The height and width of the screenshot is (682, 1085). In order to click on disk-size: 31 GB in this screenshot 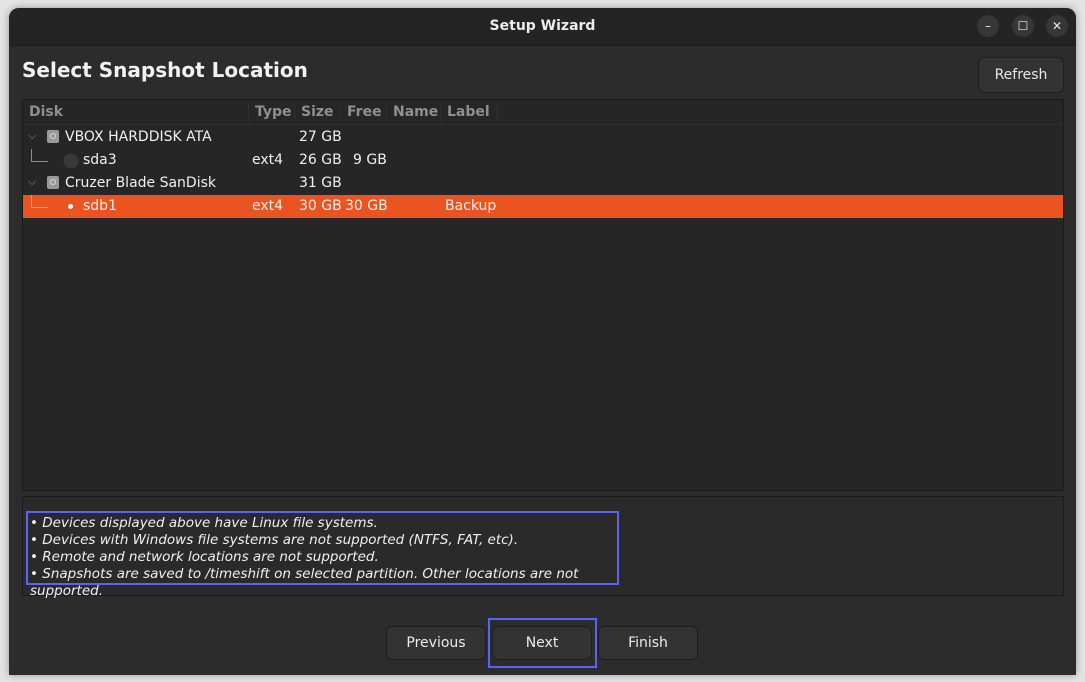, I will do `click(320, 183)`.